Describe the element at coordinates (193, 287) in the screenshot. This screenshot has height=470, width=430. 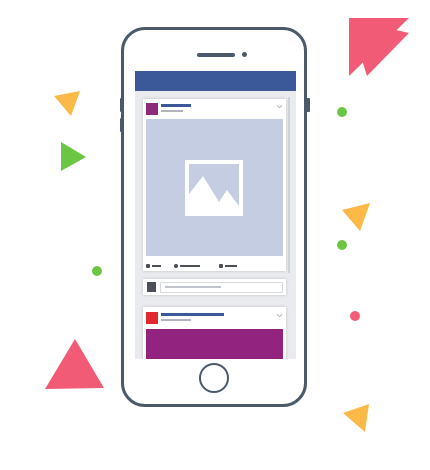
I see `comment-placeholder` at that location.